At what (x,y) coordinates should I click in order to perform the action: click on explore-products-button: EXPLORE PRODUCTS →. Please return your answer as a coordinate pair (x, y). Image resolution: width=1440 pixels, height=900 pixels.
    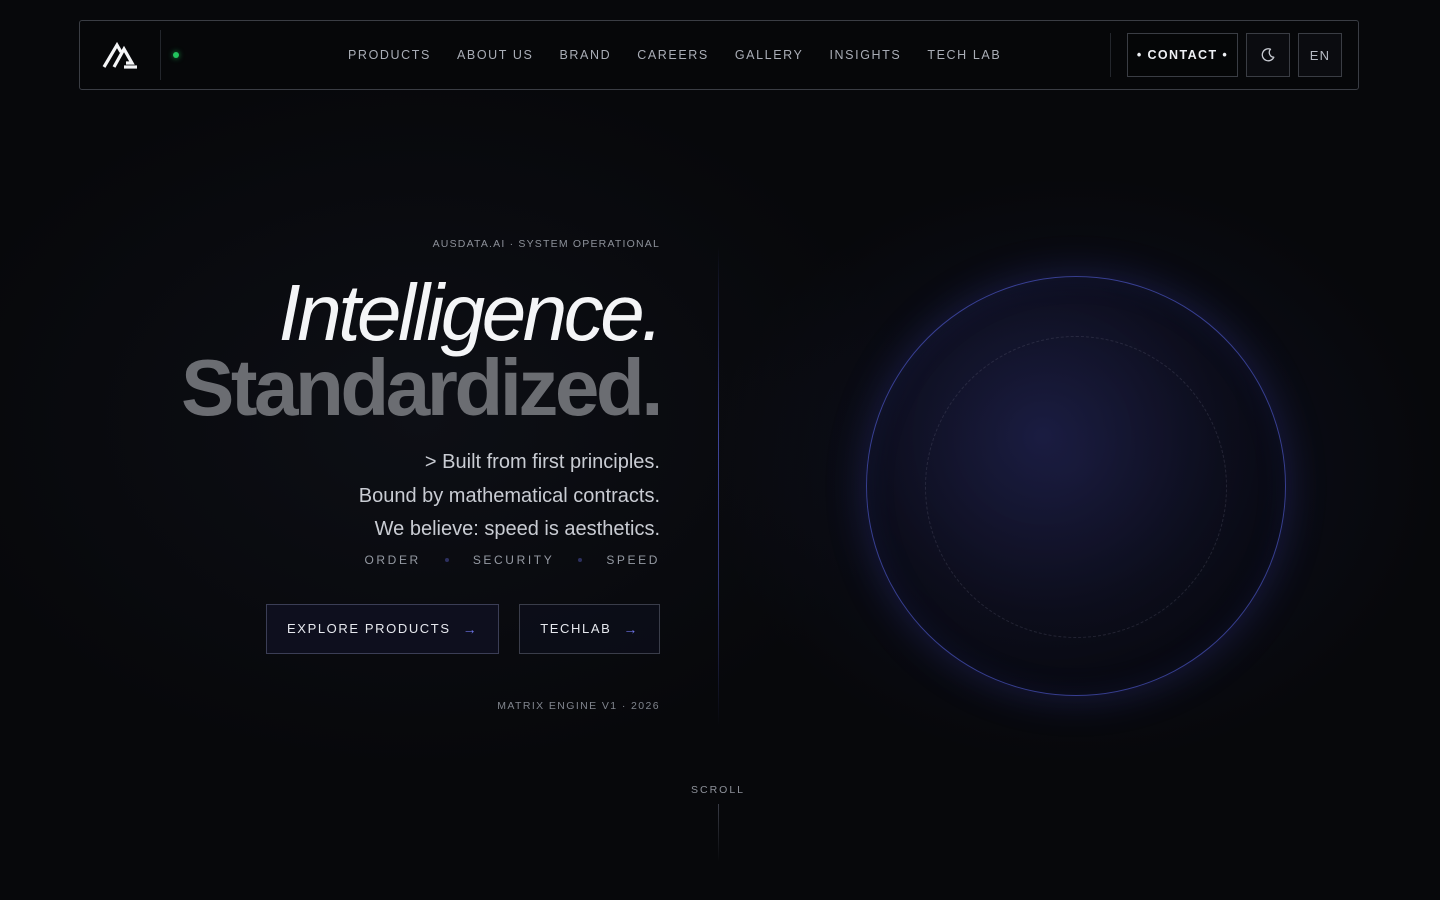
    Looking at the image, I should click on (383, 628).